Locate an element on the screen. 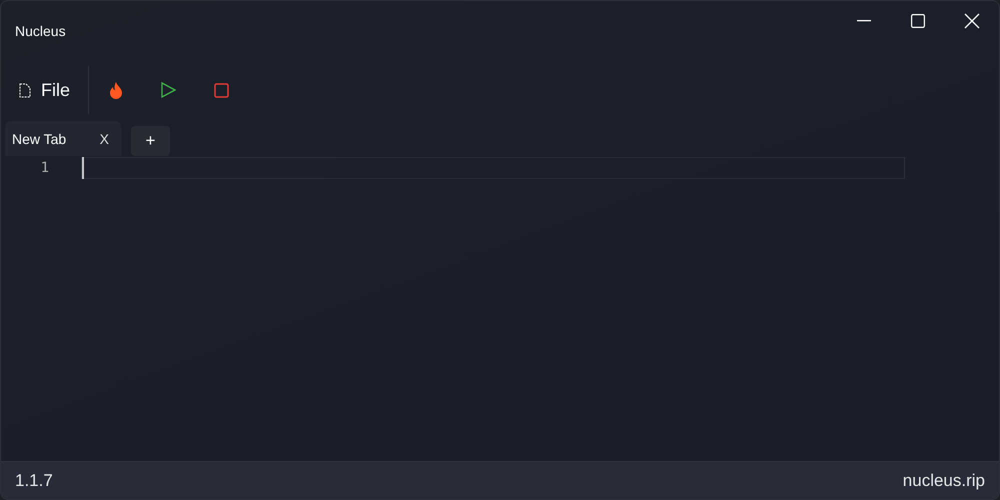 The width and height of the screenshot is (1000, 500). stop-icon is located at coordinates (222, 90).